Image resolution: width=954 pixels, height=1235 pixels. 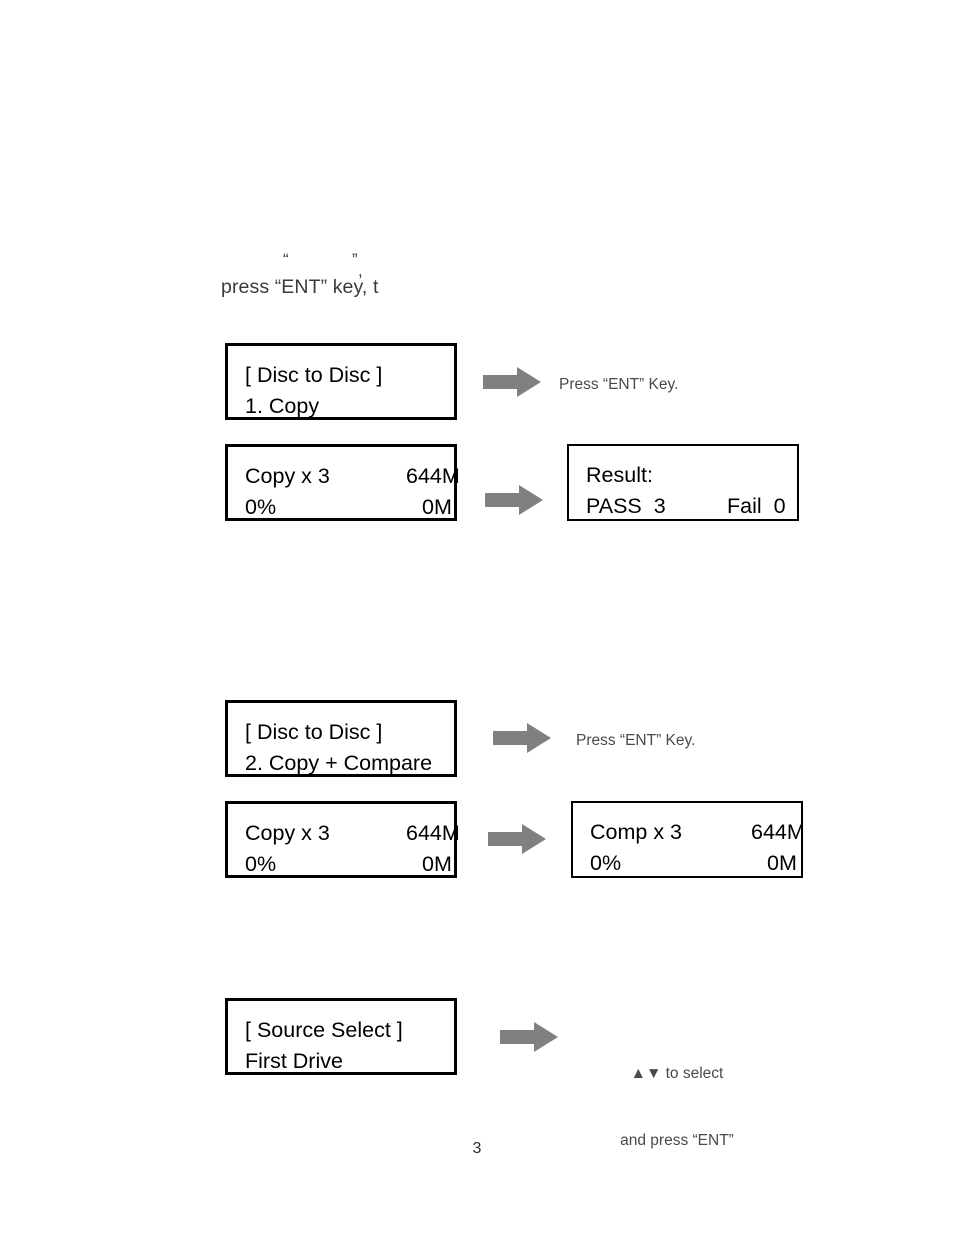 I want to click on lcd-line-1: Result:, so click(x=691, y=475).